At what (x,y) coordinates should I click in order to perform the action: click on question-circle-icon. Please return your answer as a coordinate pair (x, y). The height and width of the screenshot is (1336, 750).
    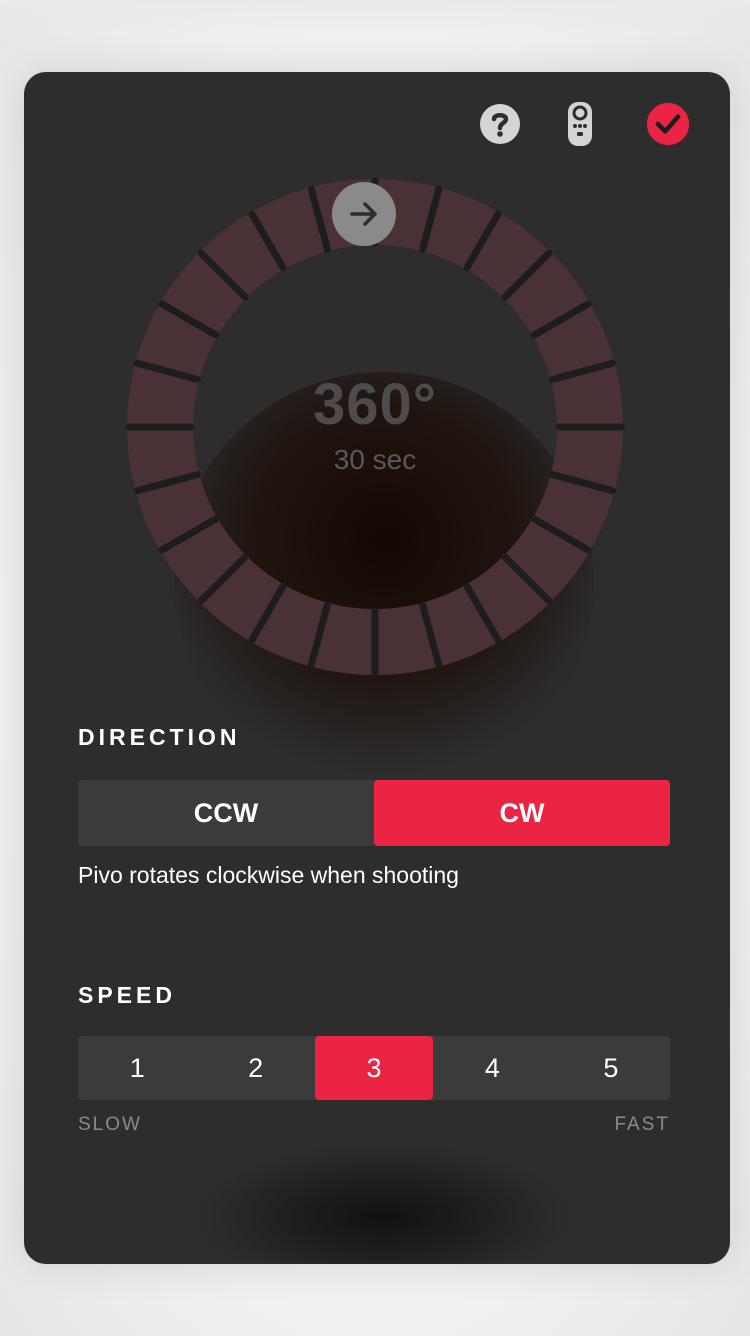
    Looking at the image, I should click on (500, 124).